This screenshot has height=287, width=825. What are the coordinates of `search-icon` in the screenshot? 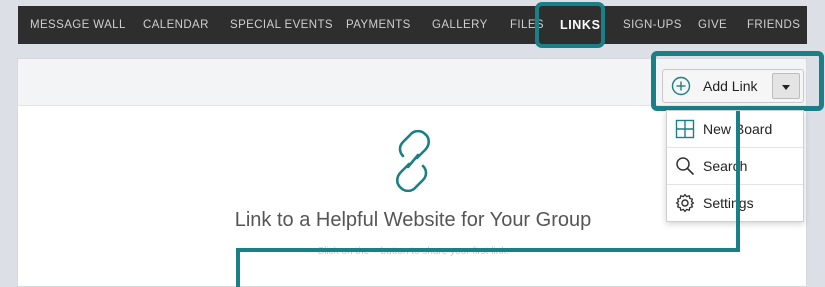 It's located at (685, 166).